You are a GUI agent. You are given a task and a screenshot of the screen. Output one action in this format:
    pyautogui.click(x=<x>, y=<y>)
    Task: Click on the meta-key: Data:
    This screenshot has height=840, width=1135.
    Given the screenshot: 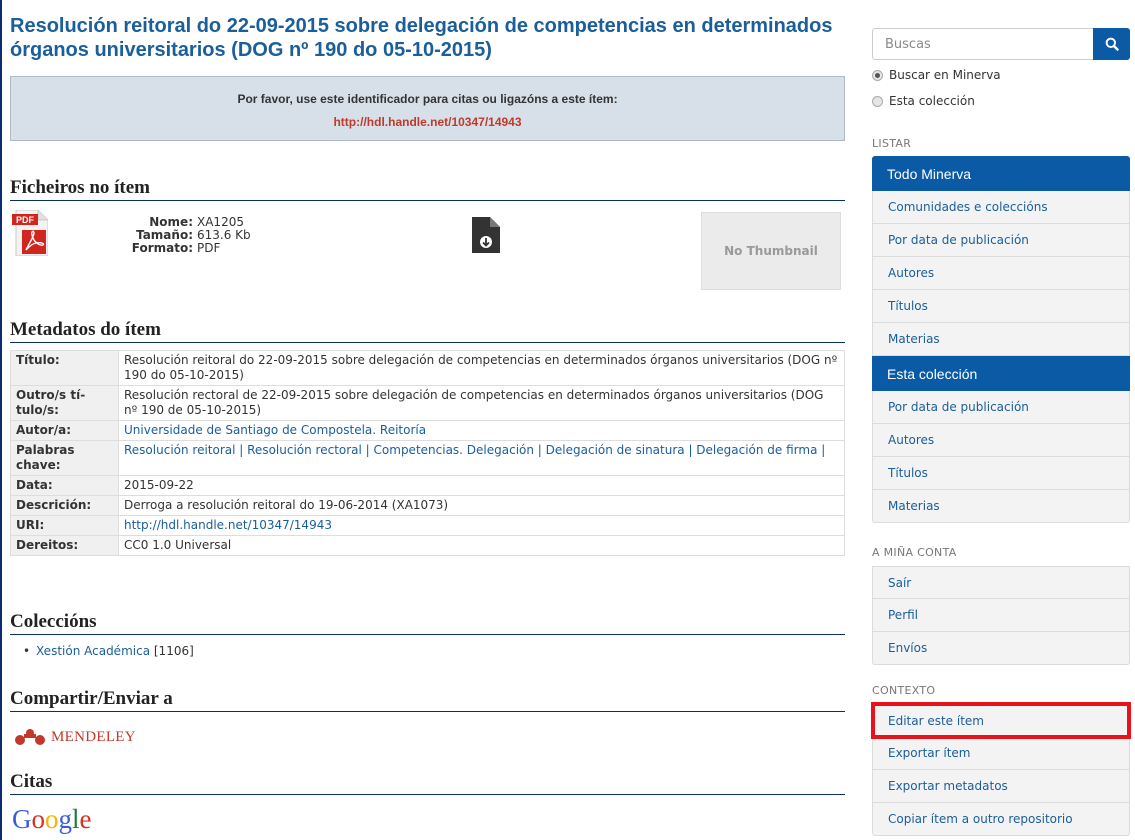 What is the action you would take?
    pyautogui.click(x=64, y=485)
    